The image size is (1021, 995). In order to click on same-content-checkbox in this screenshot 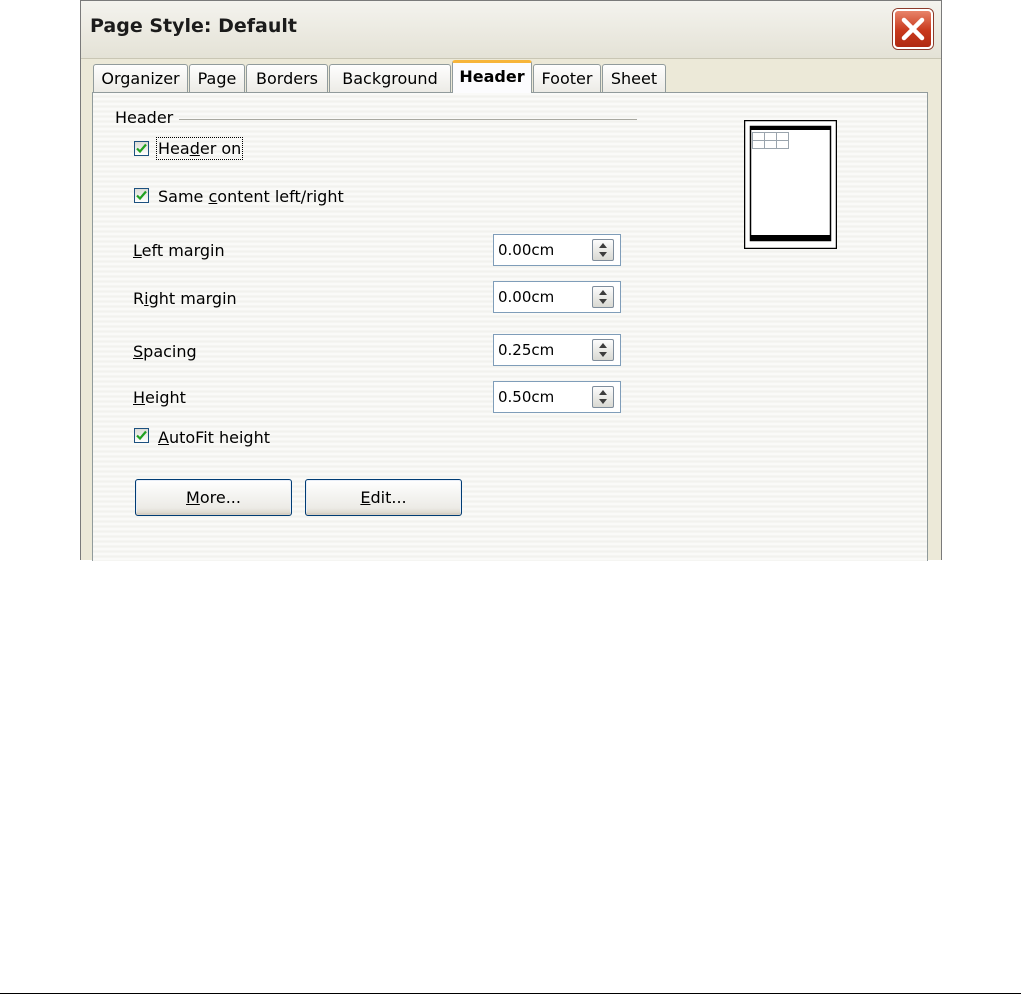, I will do `click(141, 195)`.